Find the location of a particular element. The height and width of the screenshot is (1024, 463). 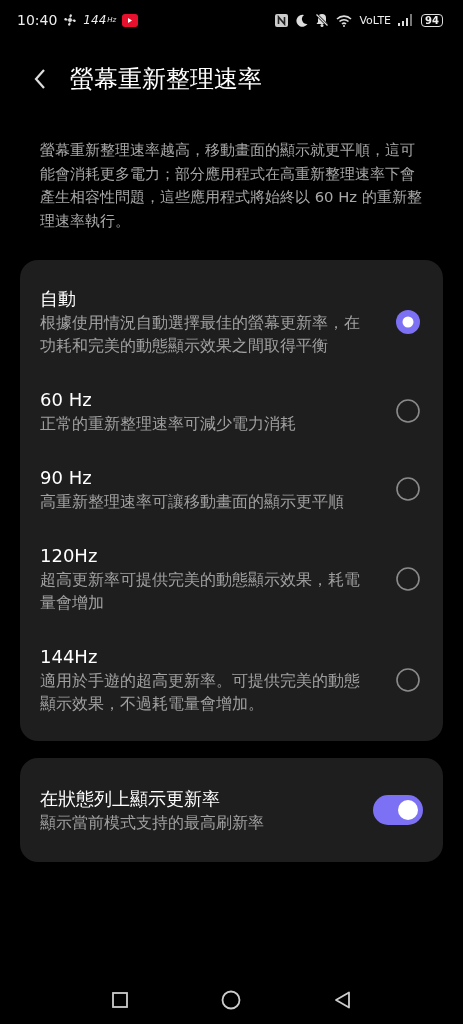

recent-apps-button is located at coordinates (119, 1000).